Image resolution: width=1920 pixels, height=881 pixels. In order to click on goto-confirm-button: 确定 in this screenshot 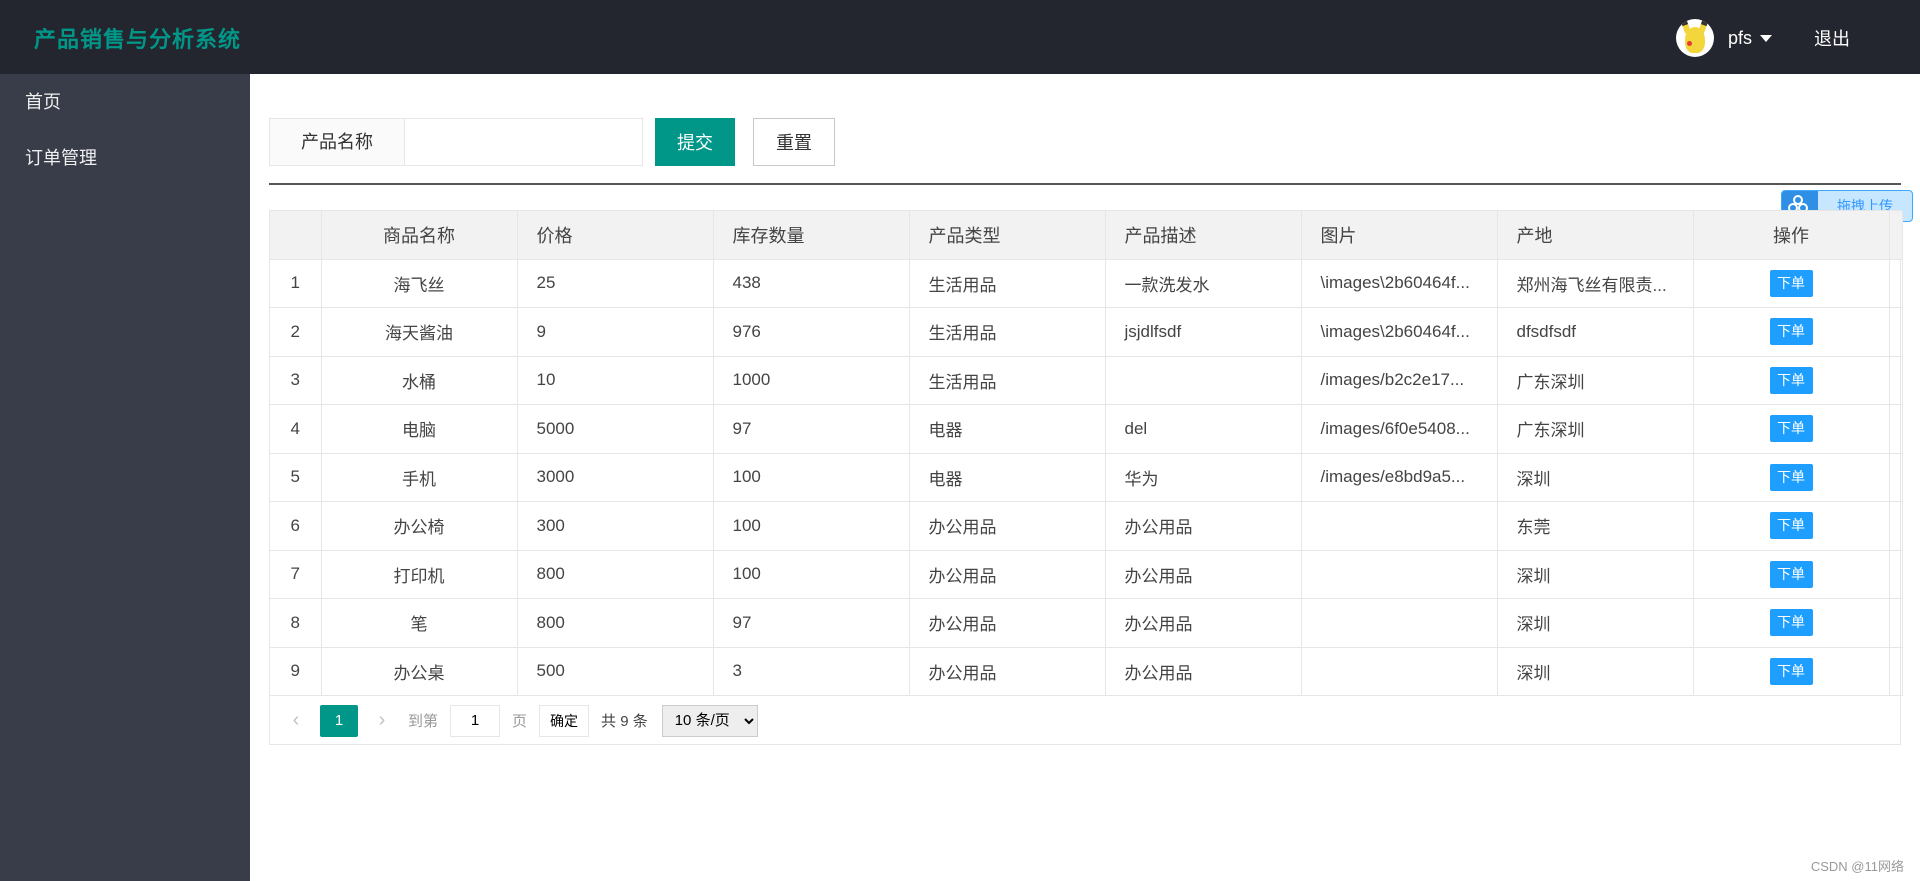, I will do `click(564, 720)`.